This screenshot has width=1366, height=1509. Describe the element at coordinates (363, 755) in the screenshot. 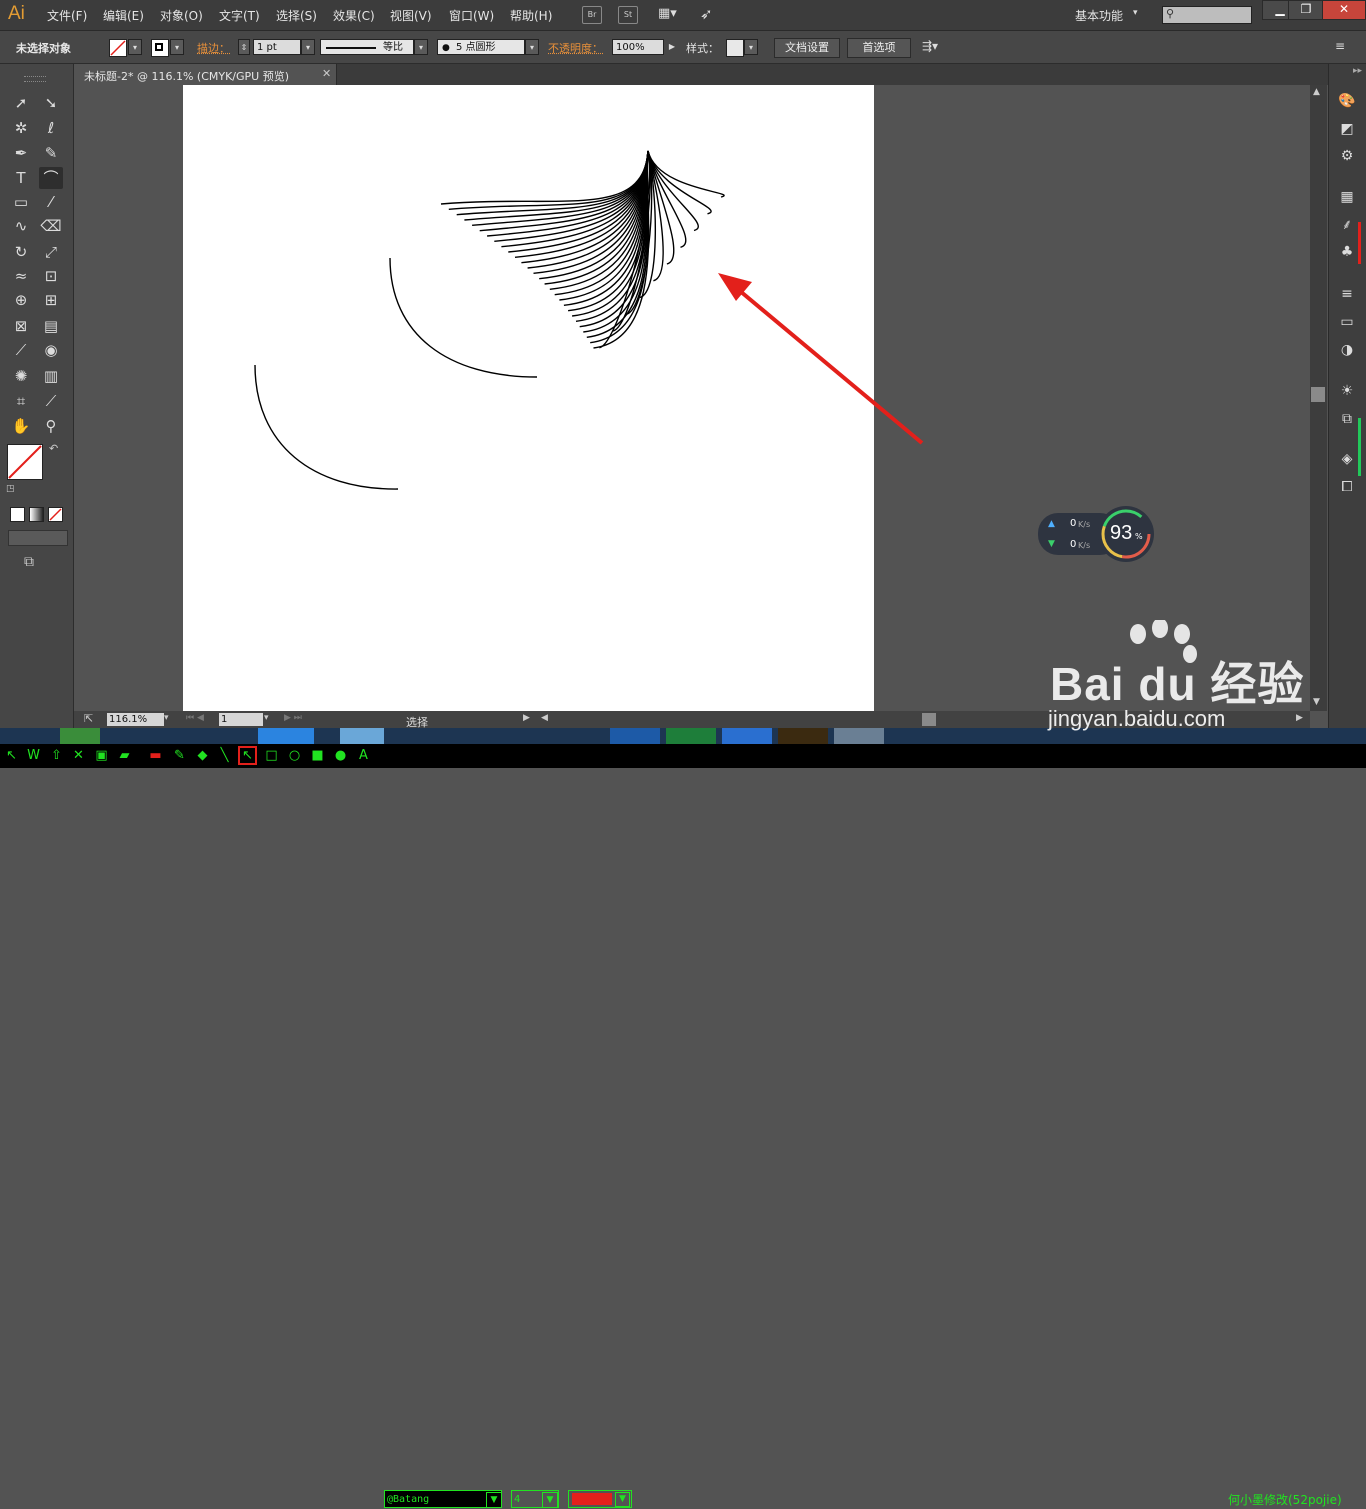

I see `text-icon: A` at that location.